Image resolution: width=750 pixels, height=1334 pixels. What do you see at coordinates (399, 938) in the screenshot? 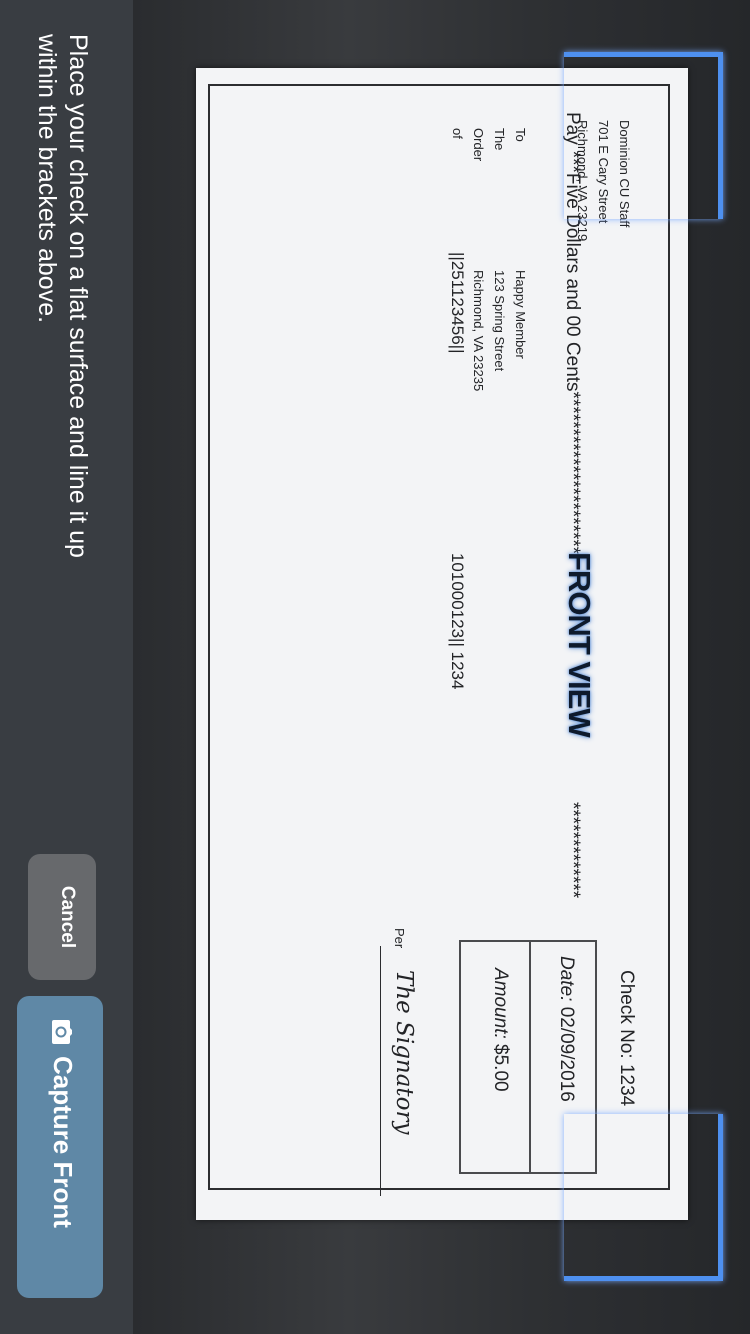
I see `per-label: Per` at bounding box center [399, 938].